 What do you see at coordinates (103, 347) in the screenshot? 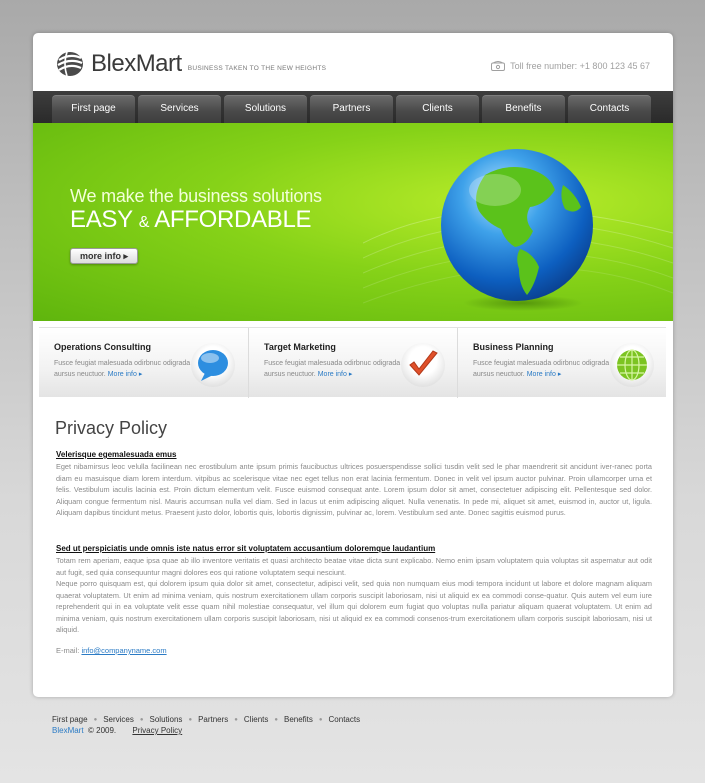
I see `service-title: Operations Consulting` at bounding box center [103, 347].